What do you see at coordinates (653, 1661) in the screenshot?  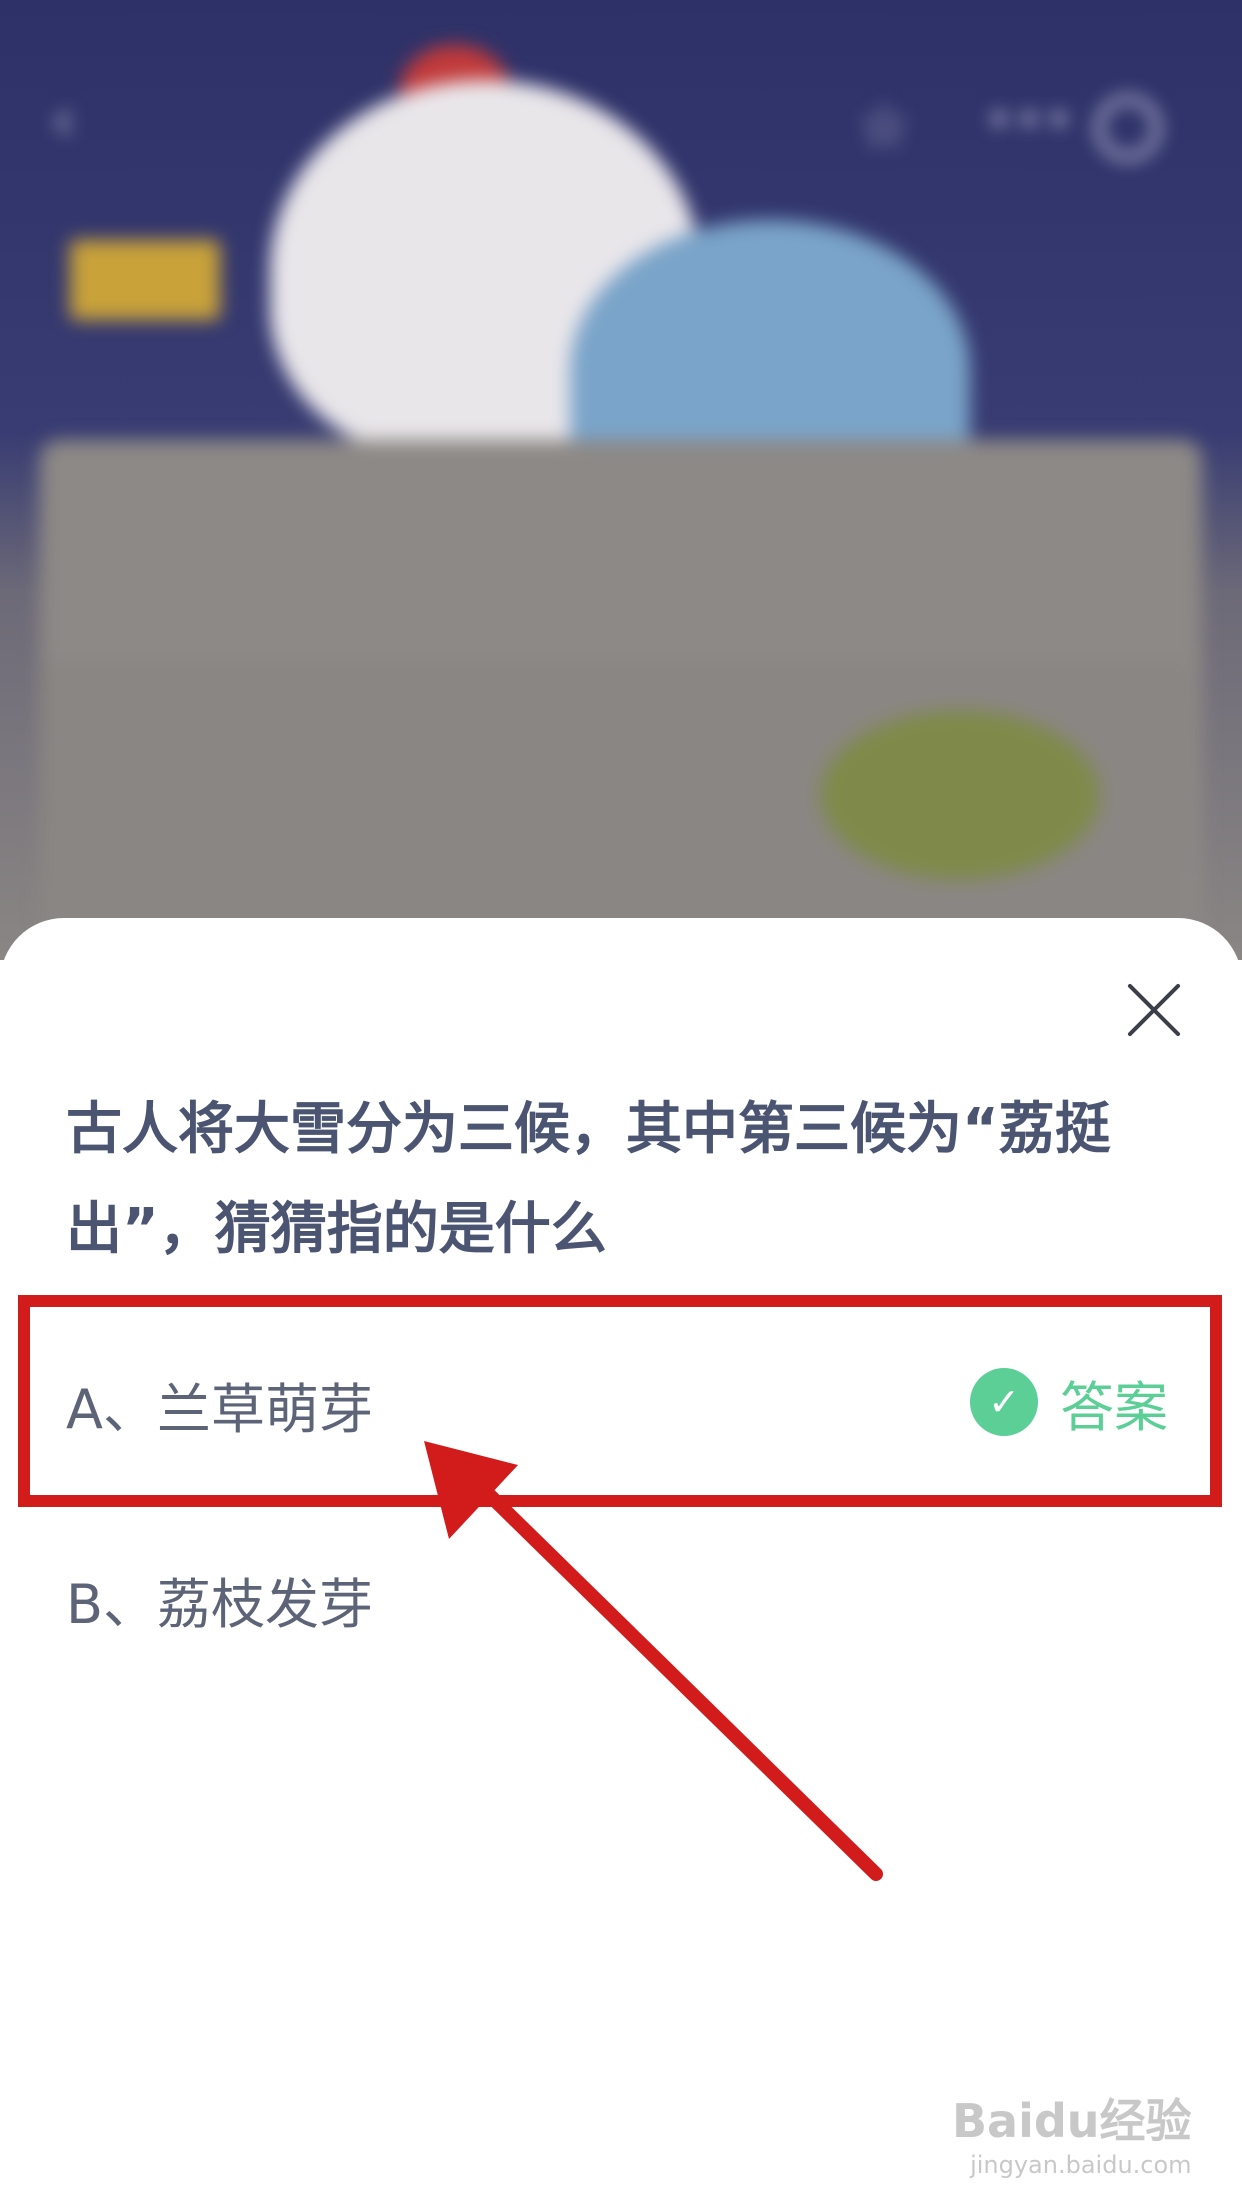 I see `annotation-arrow` at bounding box center [653, 1661].